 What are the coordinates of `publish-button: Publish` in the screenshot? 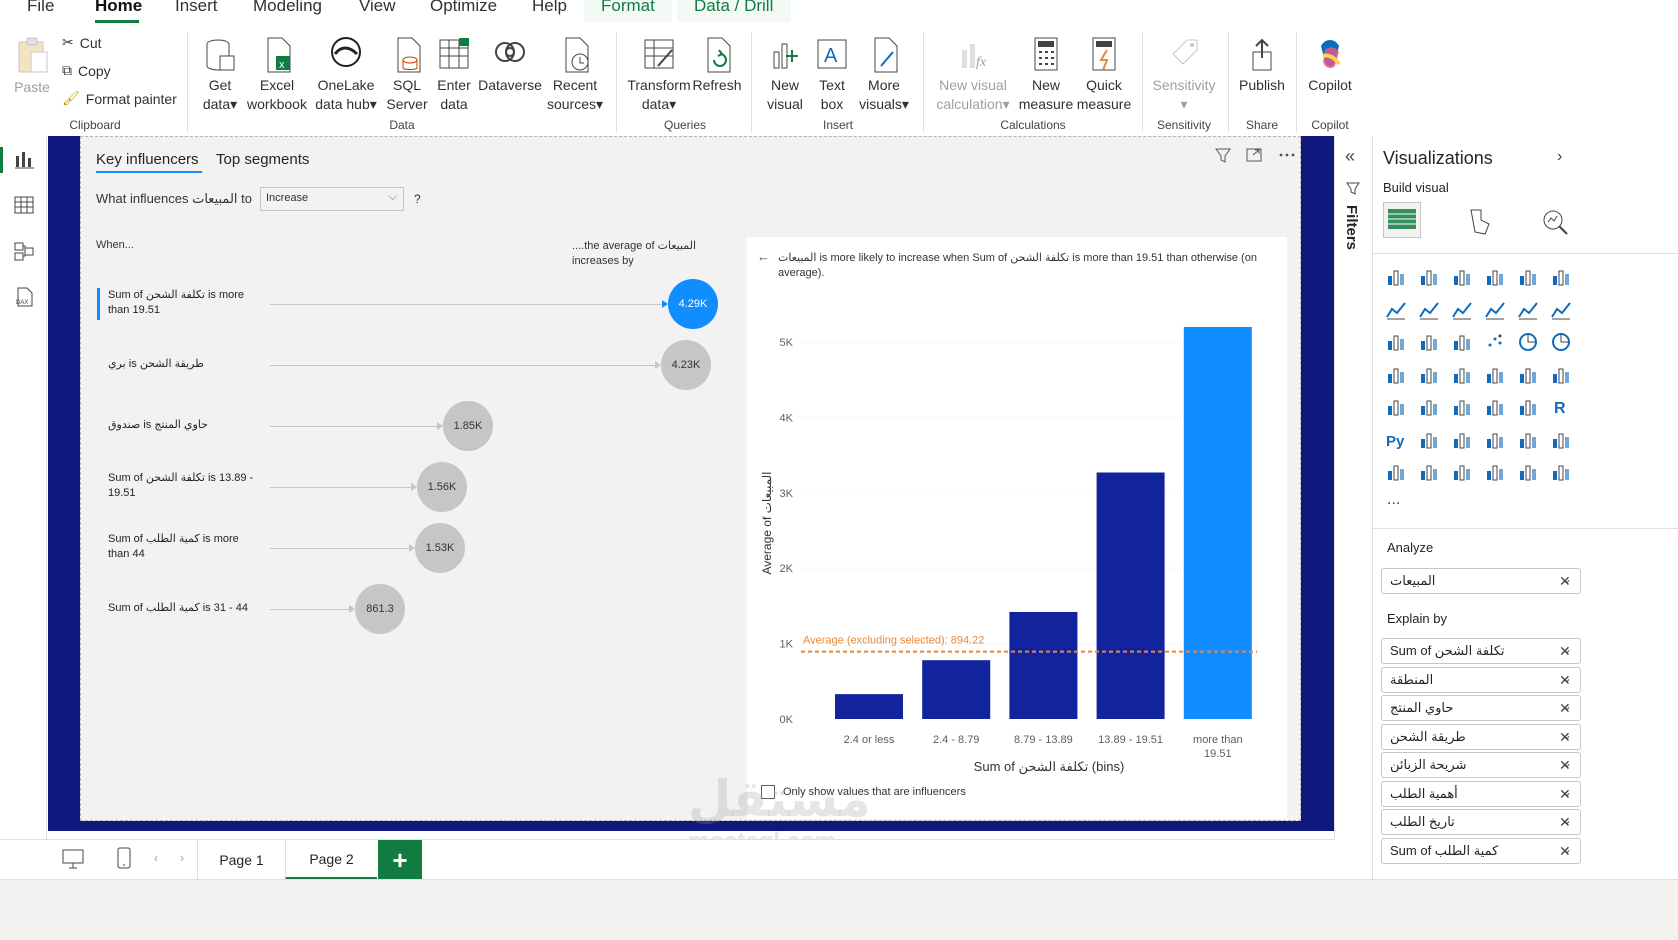 It's located at (1262, 65).